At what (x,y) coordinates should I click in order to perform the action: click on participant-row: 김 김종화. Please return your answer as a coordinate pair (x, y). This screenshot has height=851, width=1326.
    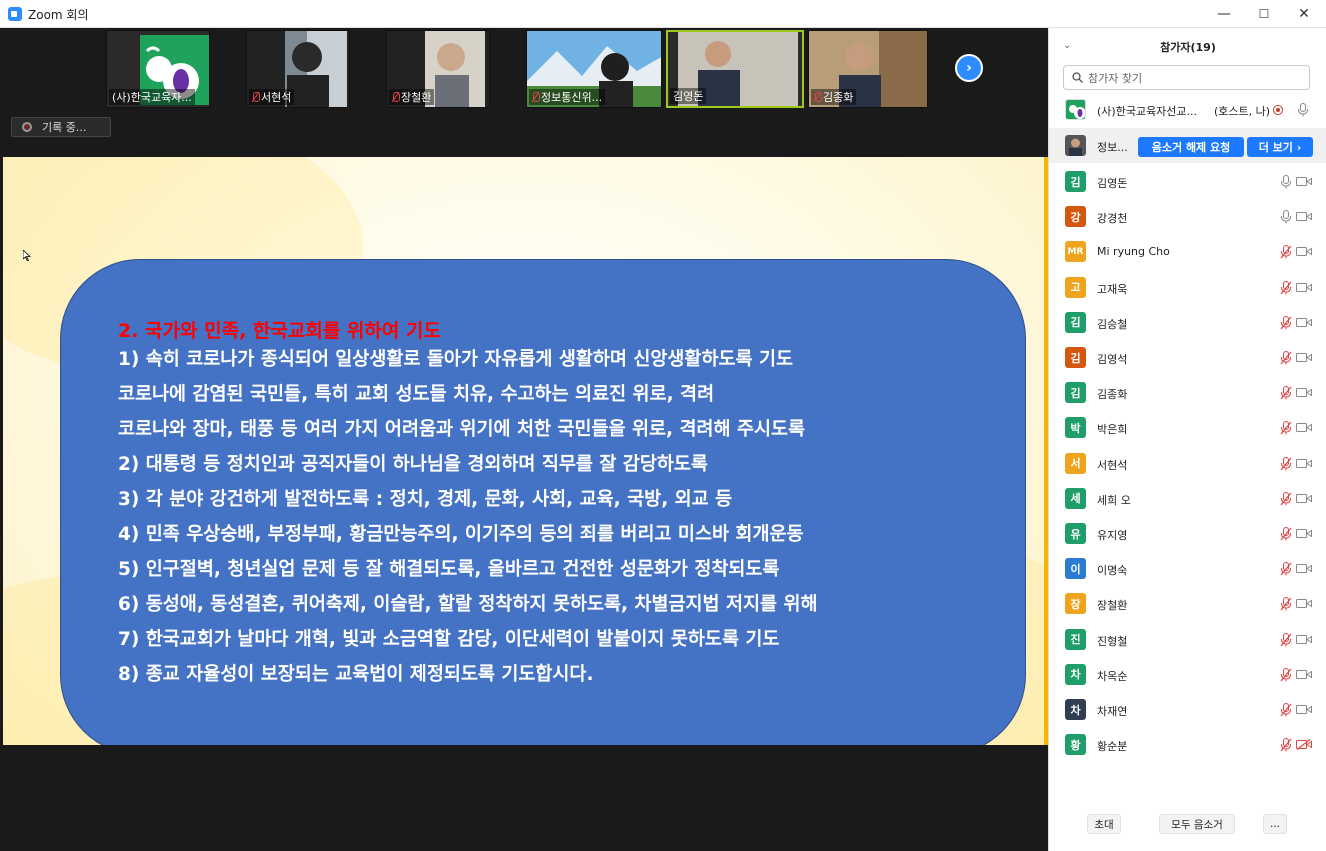
    Looking at the image, I should click on (1187, 392).